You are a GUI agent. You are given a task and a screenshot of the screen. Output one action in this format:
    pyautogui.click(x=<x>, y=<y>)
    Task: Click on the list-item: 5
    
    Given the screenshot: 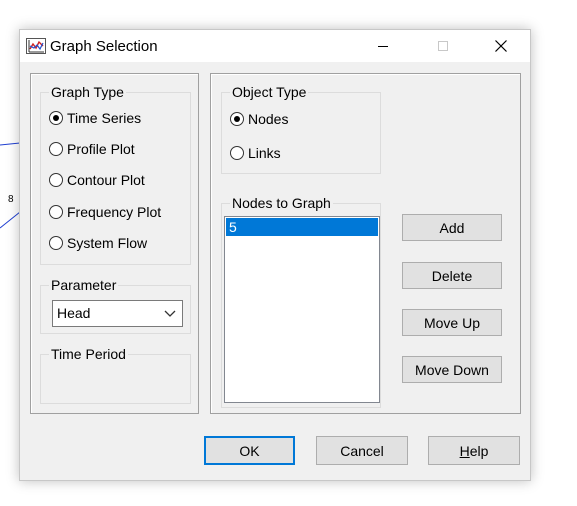 What is the action you would take?
    pyautogui.click(x=302, y=227)
    